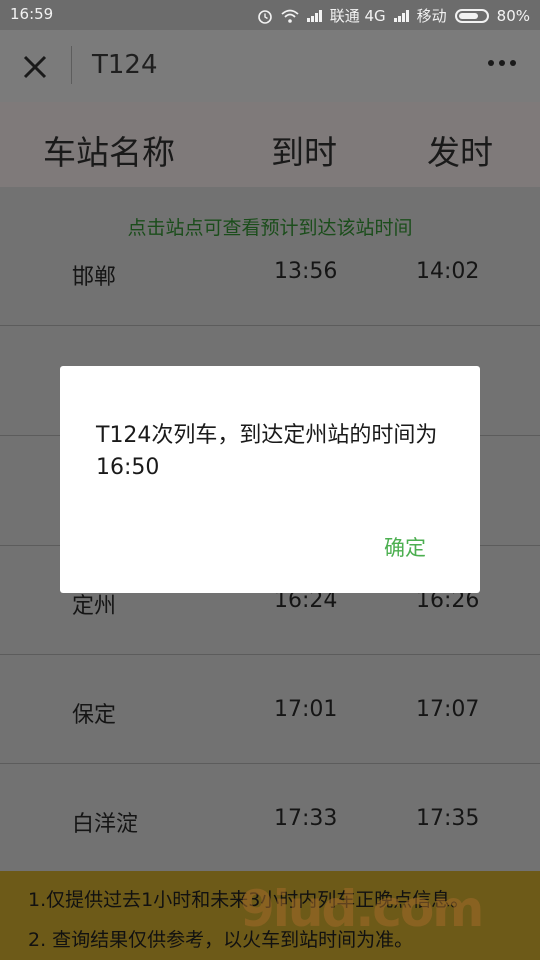  What do you see at coordinates (431, 16) in the screenshot?
I see `carrier-2: 移动` at bounding box center [431, 16].